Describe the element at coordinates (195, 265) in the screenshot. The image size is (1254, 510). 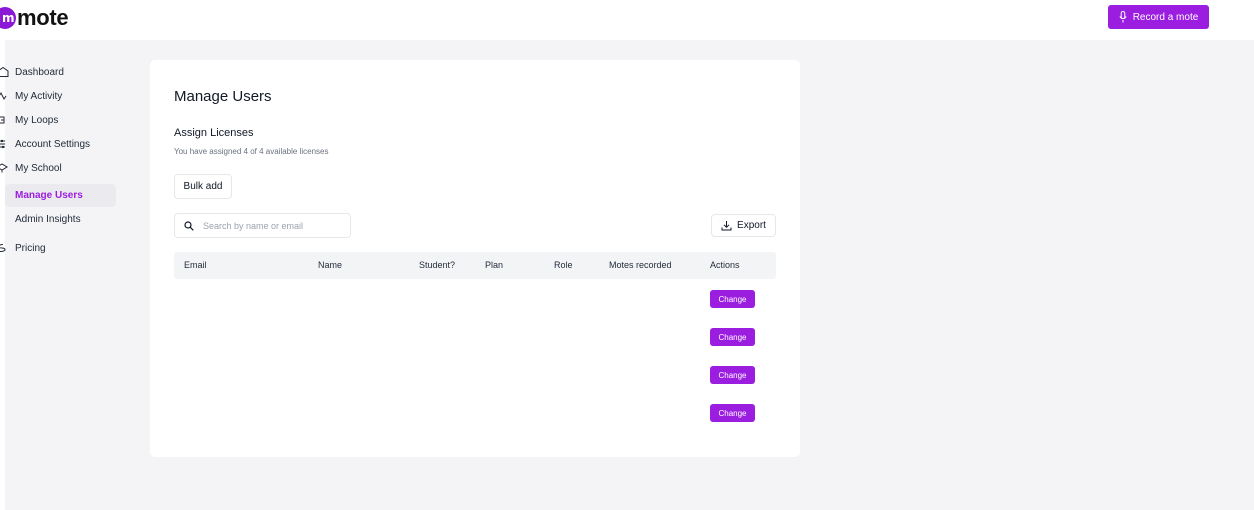
I see `column-header-email: Email` at that location.